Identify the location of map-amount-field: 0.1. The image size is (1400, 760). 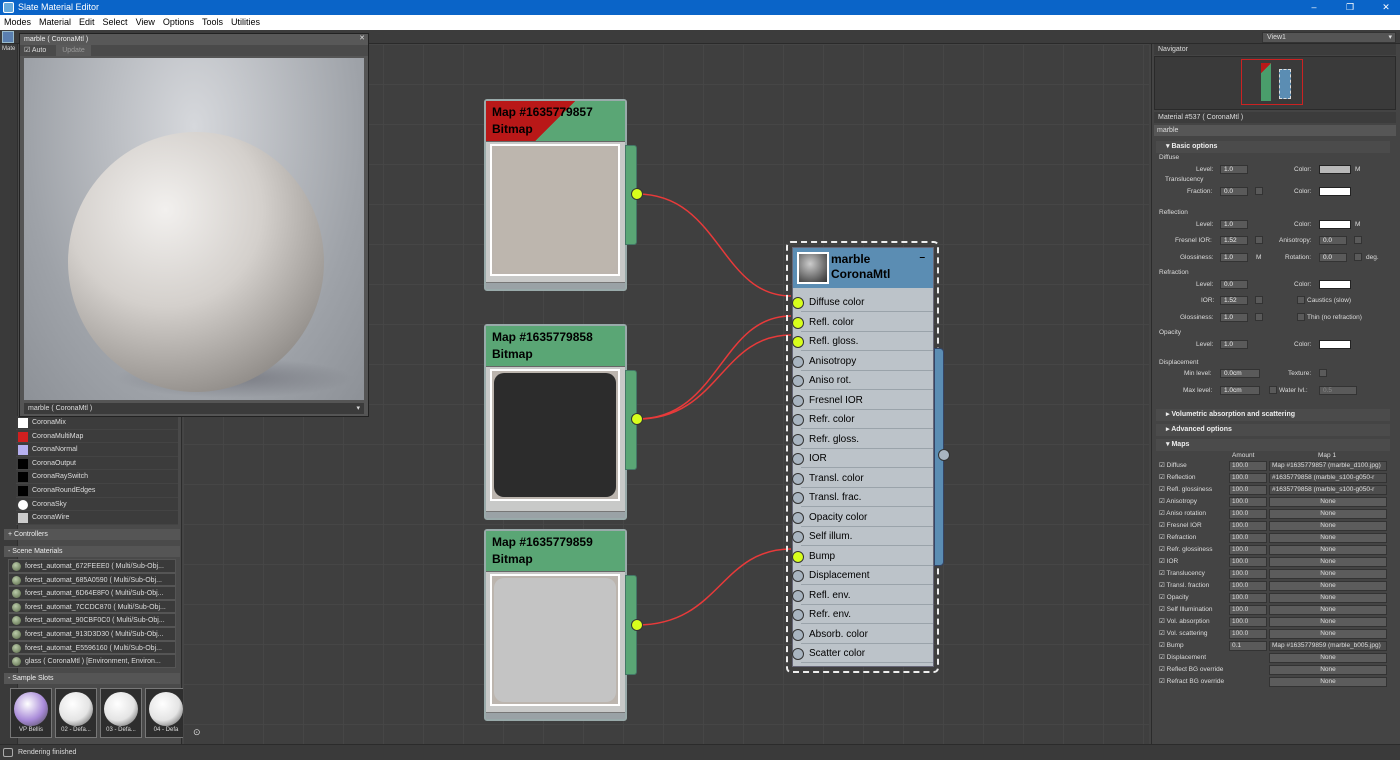
(1248, 646).